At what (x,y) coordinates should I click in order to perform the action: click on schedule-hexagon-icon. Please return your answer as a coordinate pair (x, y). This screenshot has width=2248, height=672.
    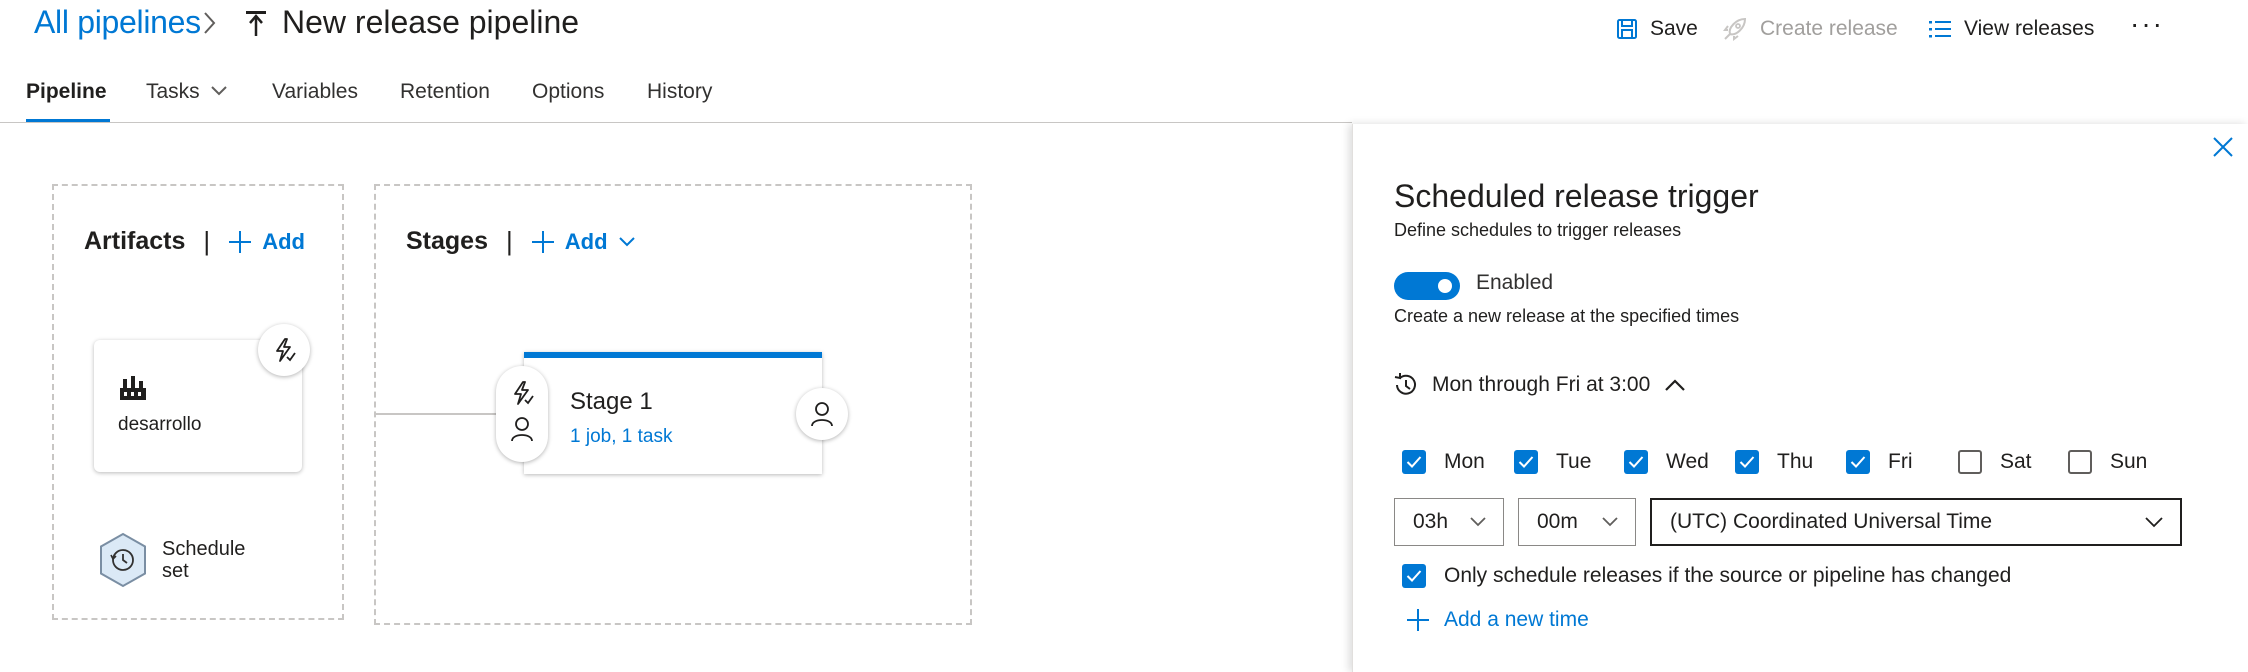
    Looking at the image, I should click on (123, 560).